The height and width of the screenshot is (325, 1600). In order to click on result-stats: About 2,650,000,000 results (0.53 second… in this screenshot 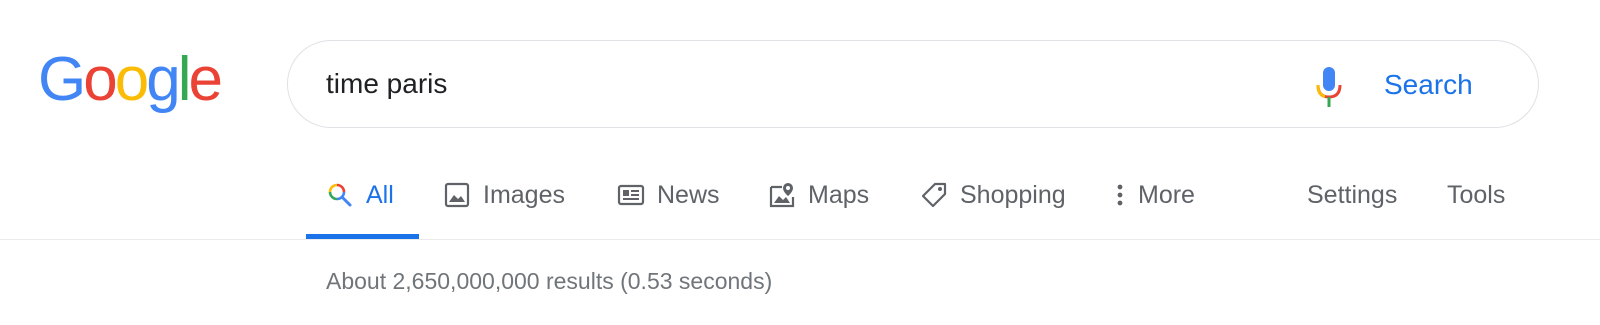, I will do `click(549, 281)`.